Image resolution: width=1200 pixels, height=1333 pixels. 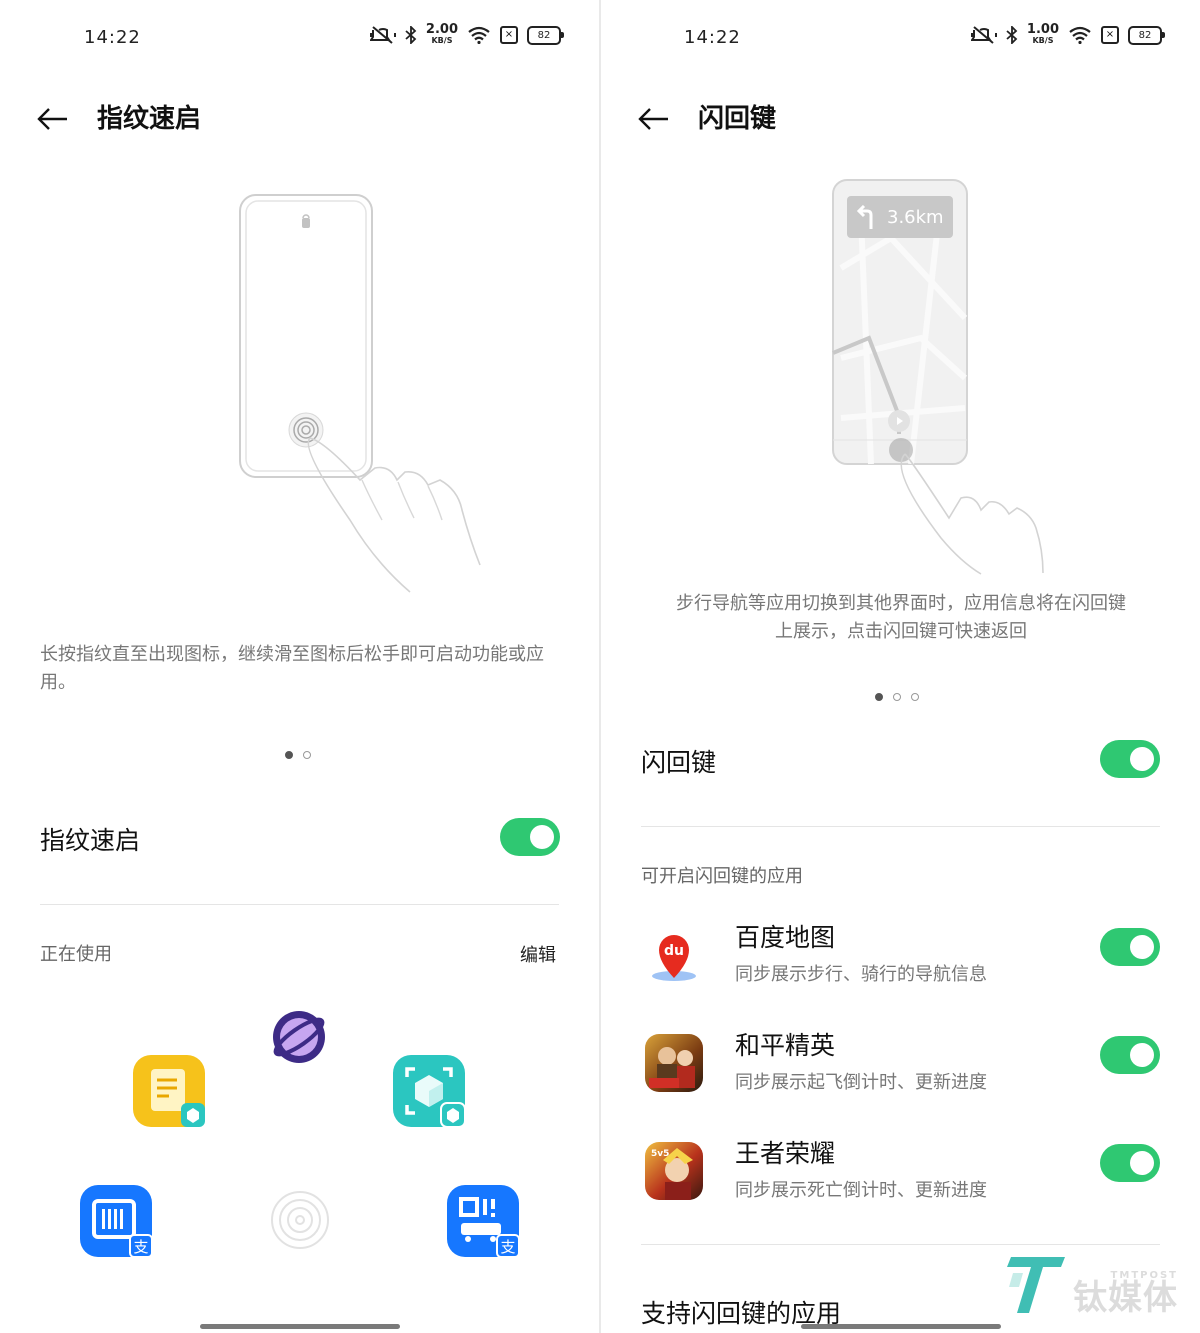 What do you see at coordinates (90, 840) in the screenshot?
I see `fingerprint-toggle-label: 指纹速启` at bounding box center [90, 840].